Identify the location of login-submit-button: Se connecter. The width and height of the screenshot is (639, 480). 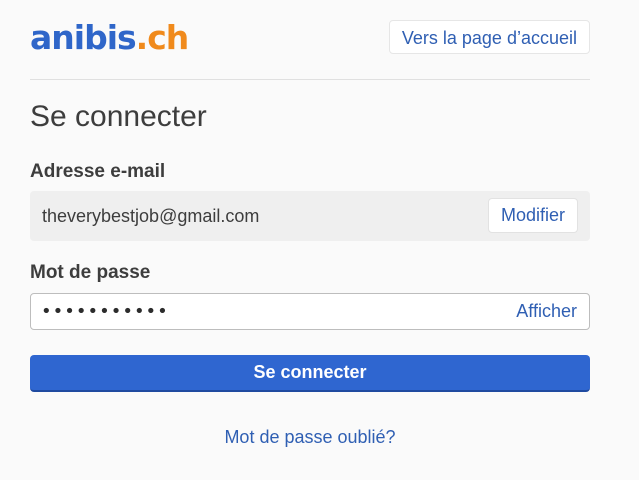
(310, 373).